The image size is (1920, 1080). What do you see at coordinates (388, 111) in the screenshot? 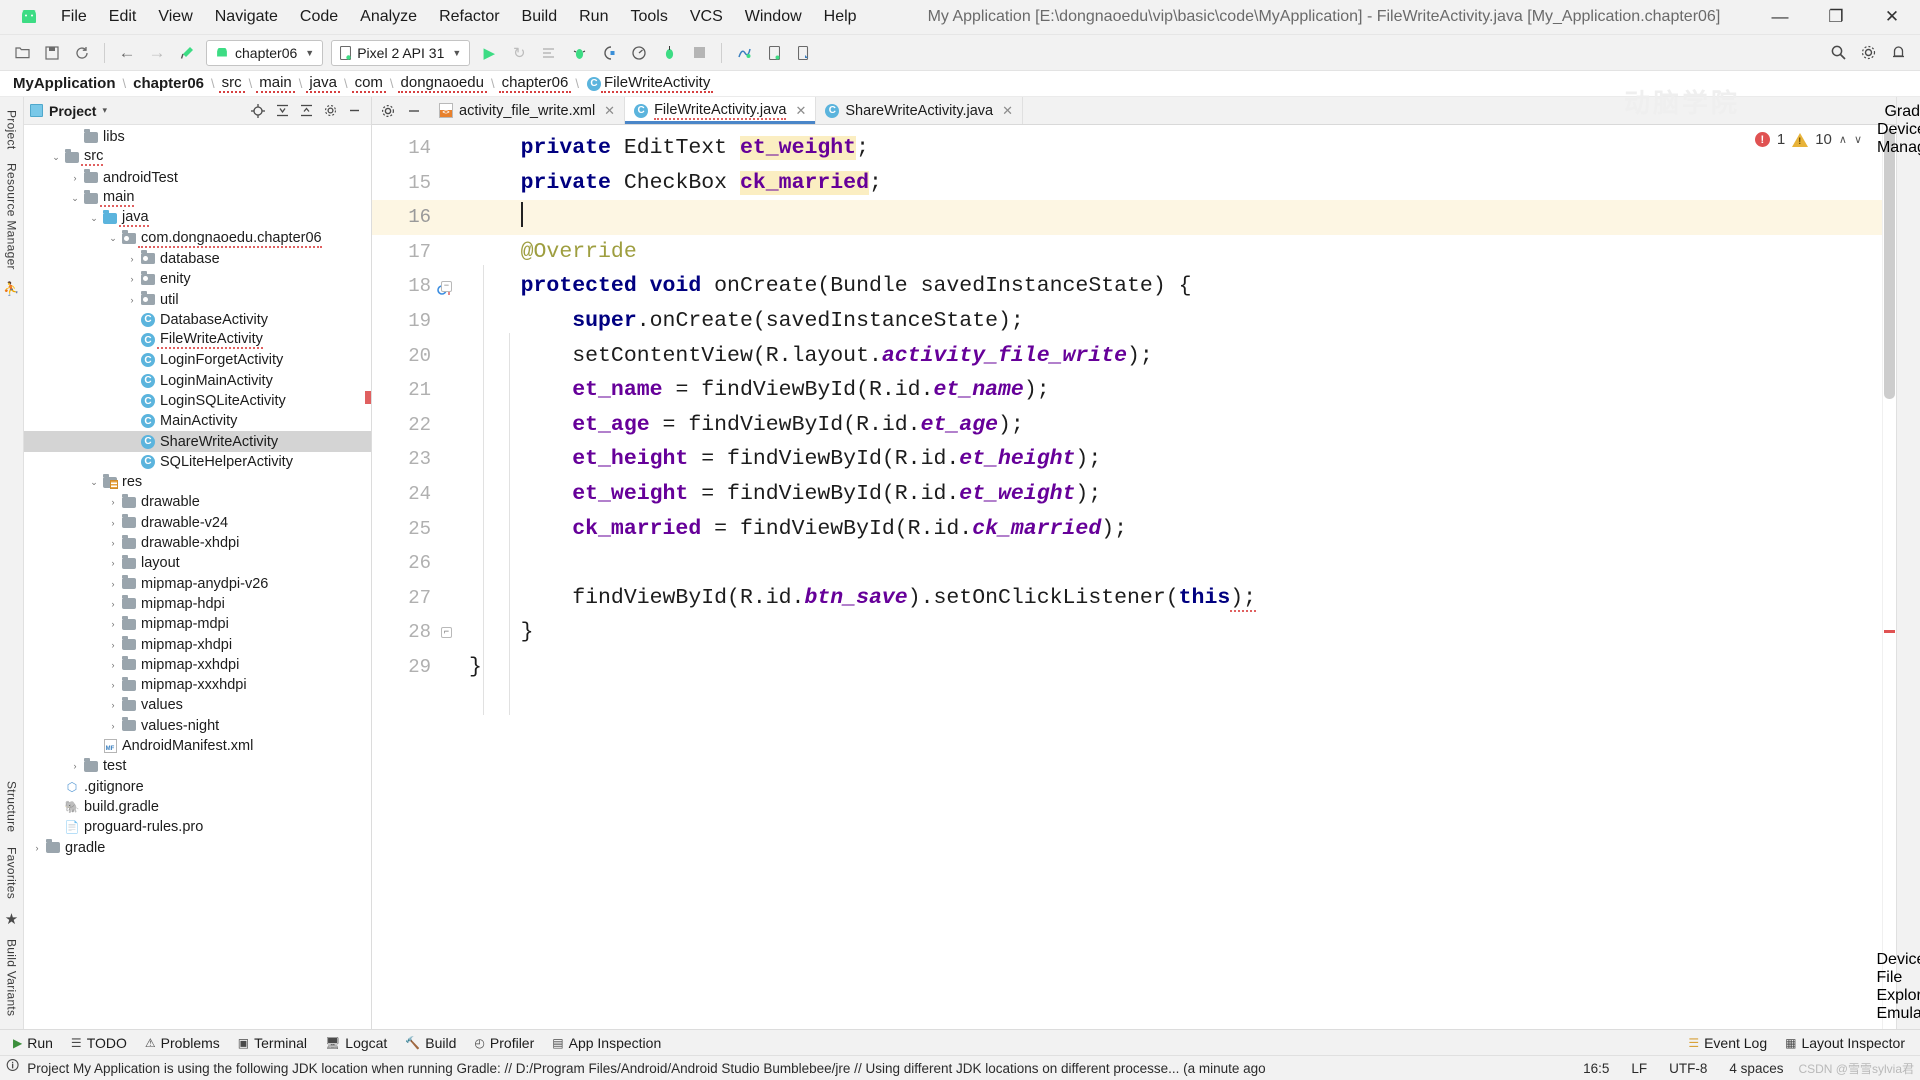
I see `editor-settings-gear-icon` at bounding box center [388, 111].